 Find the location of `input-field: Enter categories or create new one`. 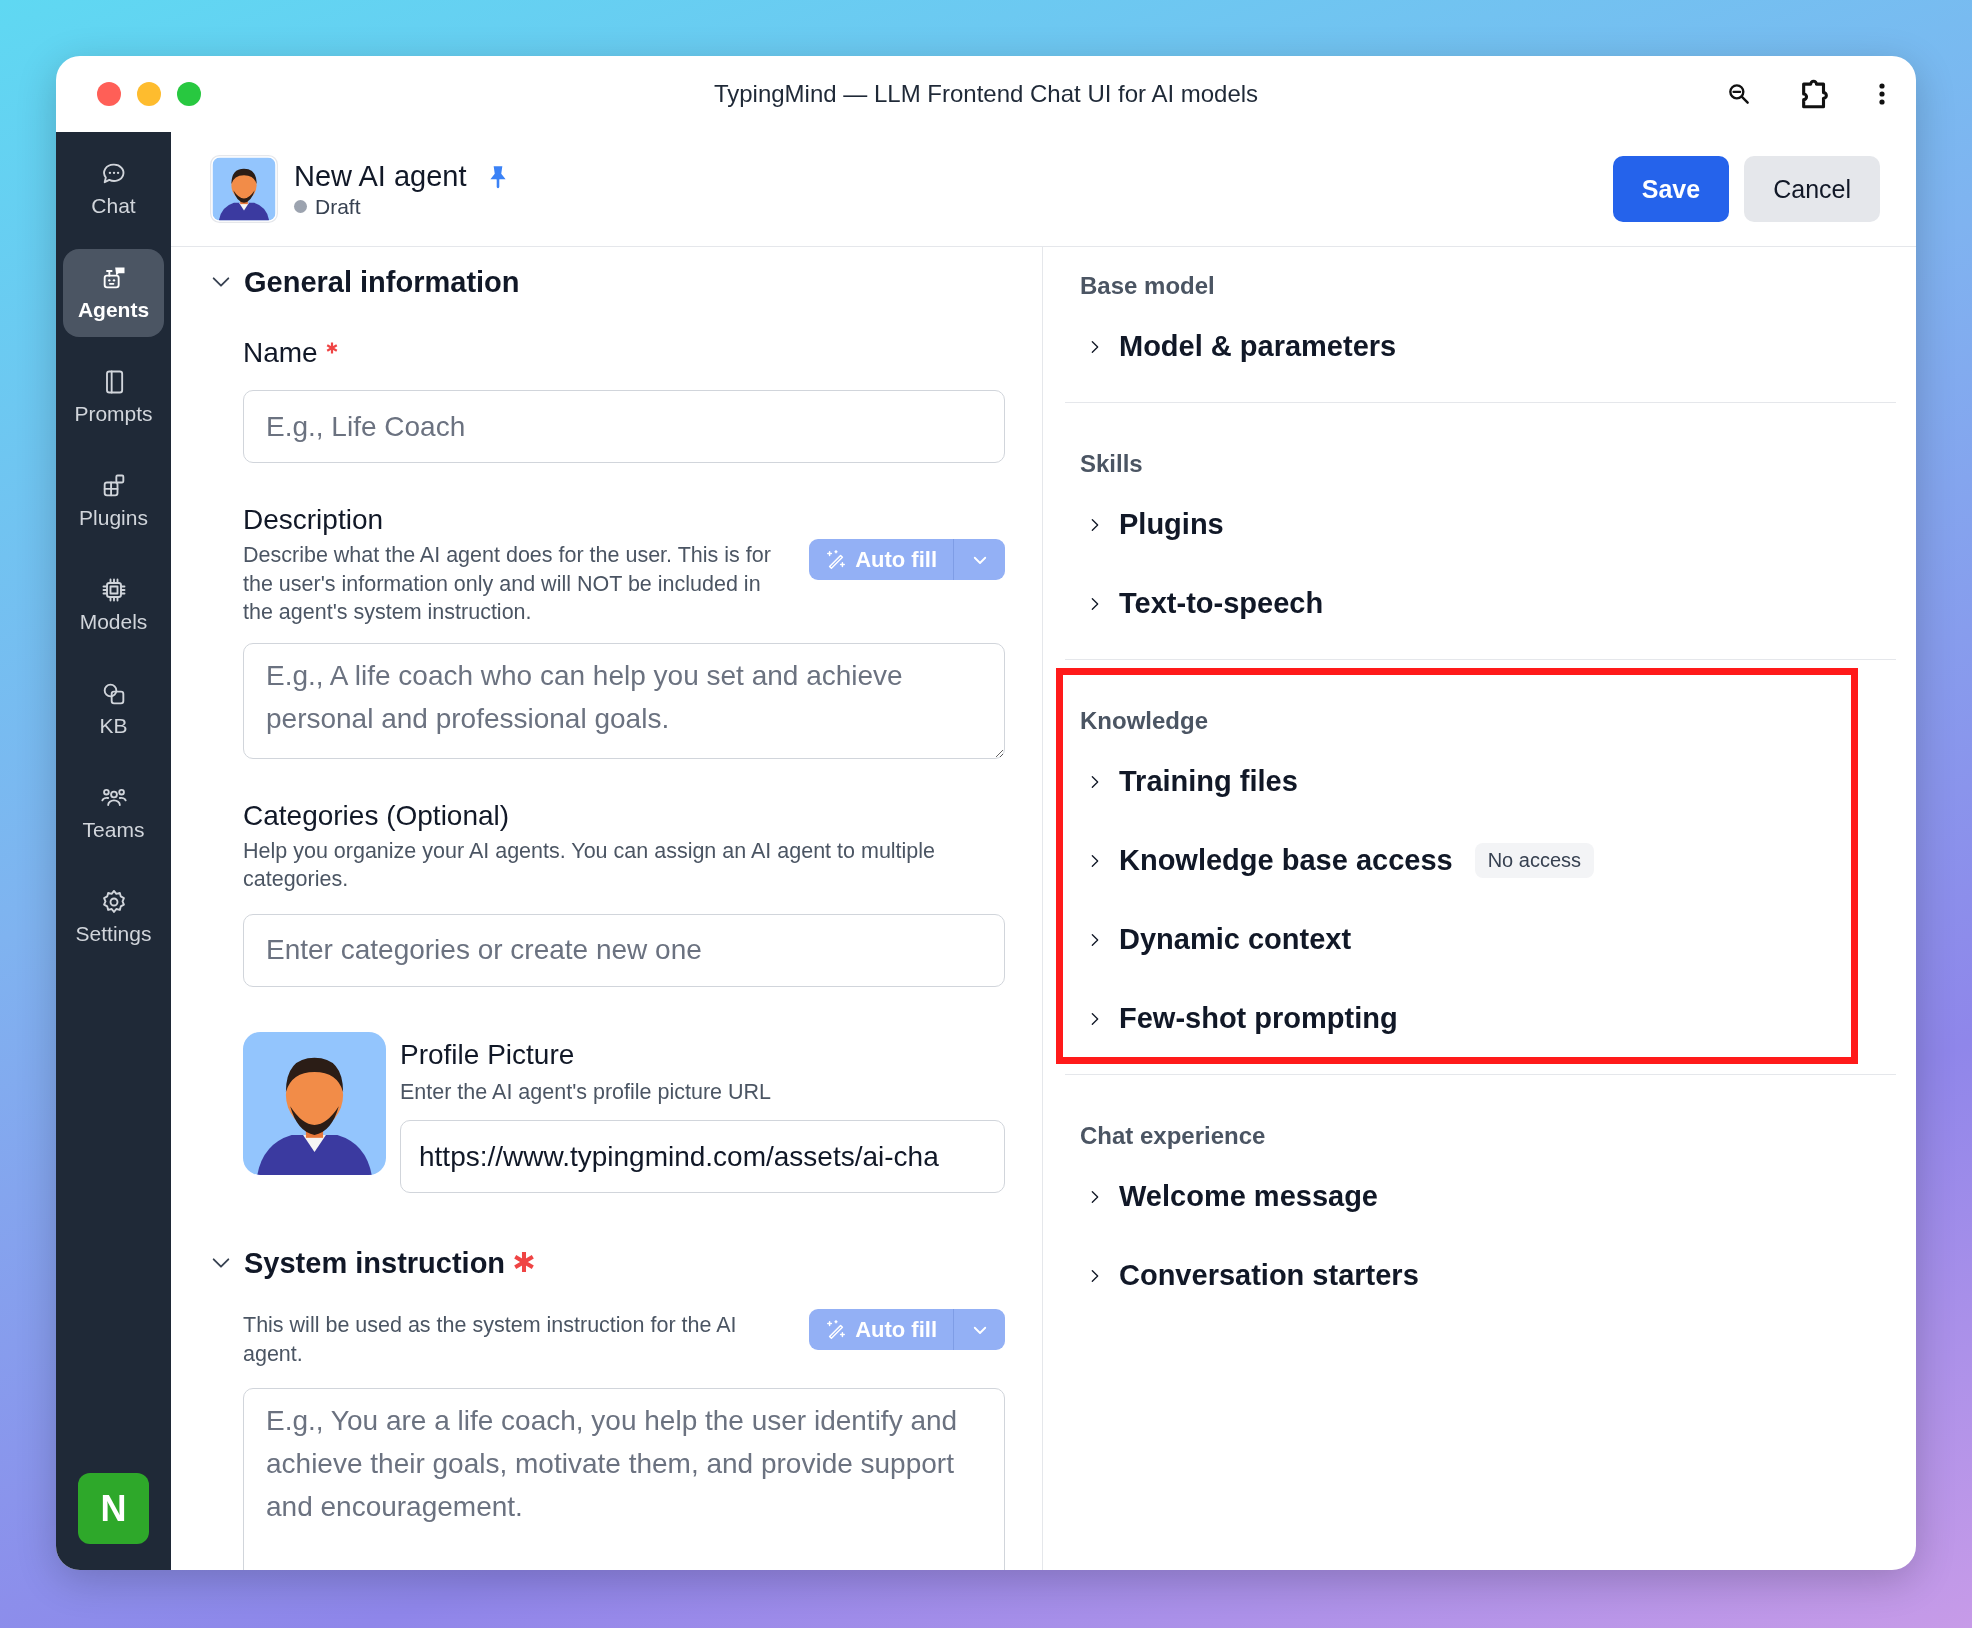

input-field: Enter categories or create new one is located at coordinates (624, 950).